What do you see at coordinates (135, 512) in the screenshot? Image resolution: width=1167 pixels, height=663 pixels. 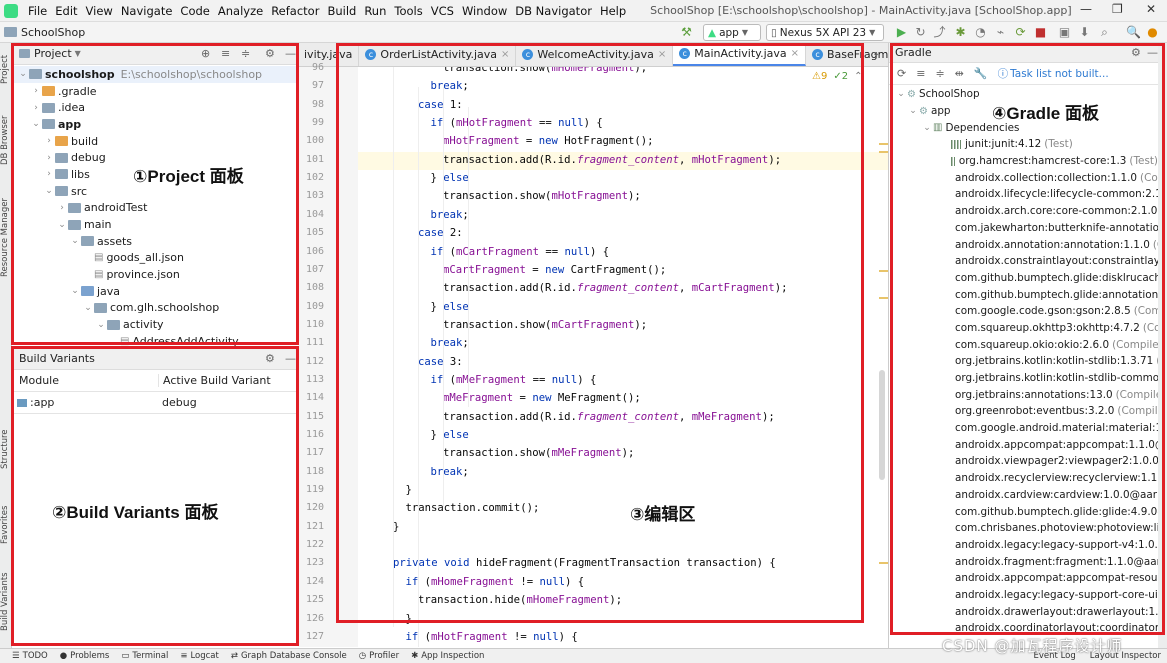 I see `annotation-build-variants: ②Build Variants 面板` at bounding box center [135, 512].